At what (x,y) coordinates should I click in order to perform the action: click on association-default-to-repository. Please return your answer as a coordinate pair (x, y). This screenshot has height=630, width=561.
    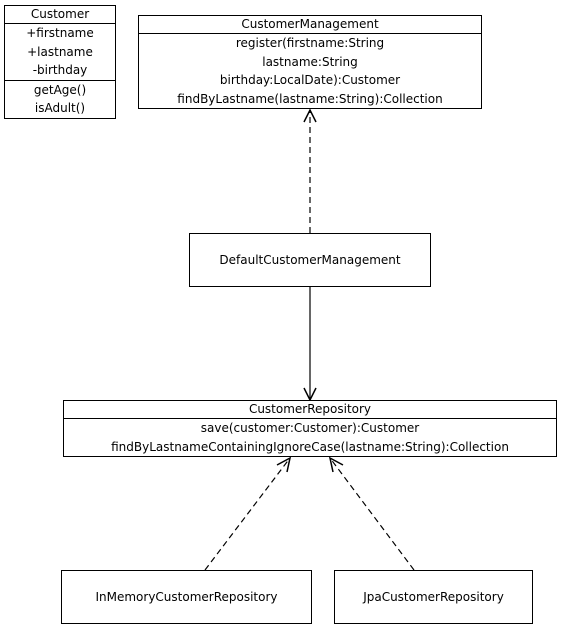
    Looking at the image, I should click on (310, 344).